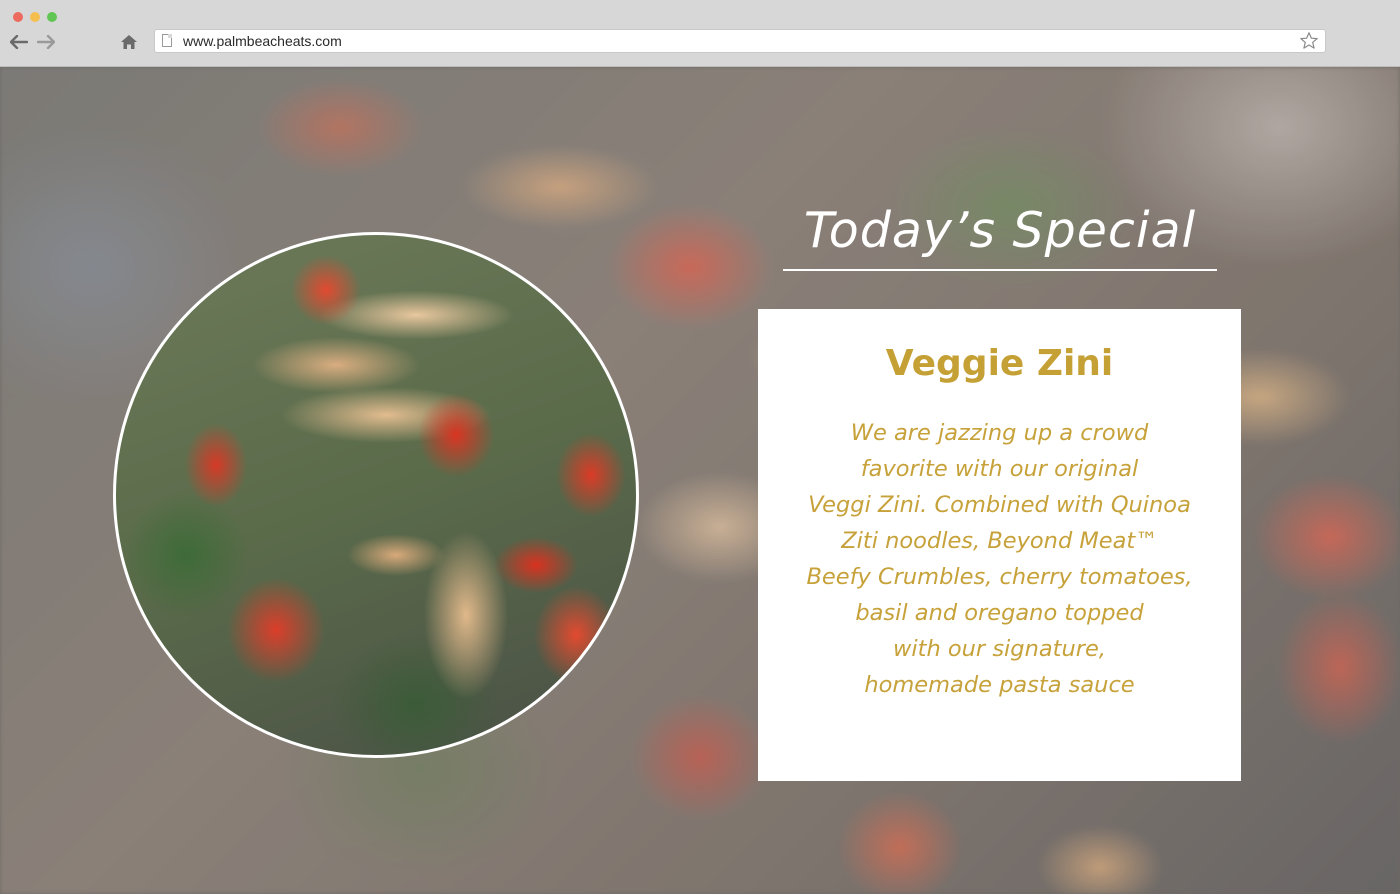  I want to click on maximize-window-button, so click(52, 17).